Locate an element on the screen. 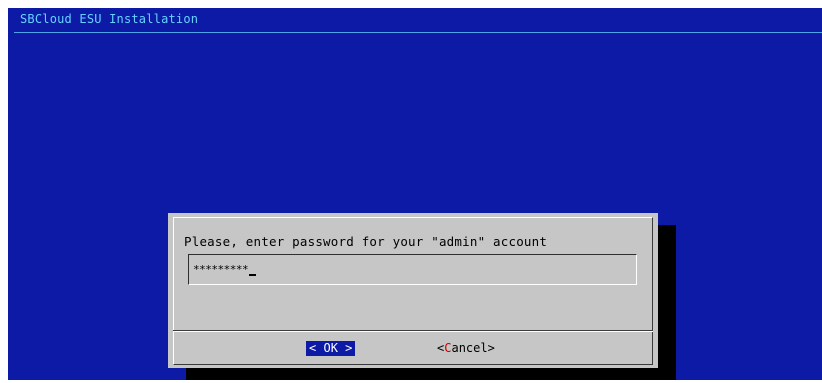 This screenshot has height=383, width=822. text-cursor is located at coordinates (253, 275).